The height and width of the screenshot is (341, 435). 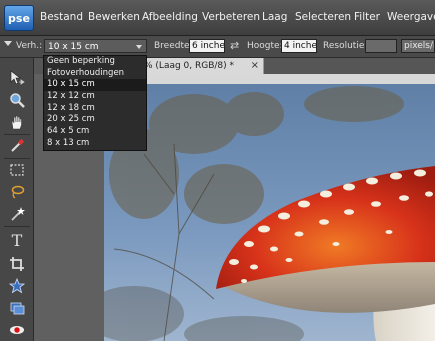 I want to click on menu-filter: Filter, so click(x=367, y=17).